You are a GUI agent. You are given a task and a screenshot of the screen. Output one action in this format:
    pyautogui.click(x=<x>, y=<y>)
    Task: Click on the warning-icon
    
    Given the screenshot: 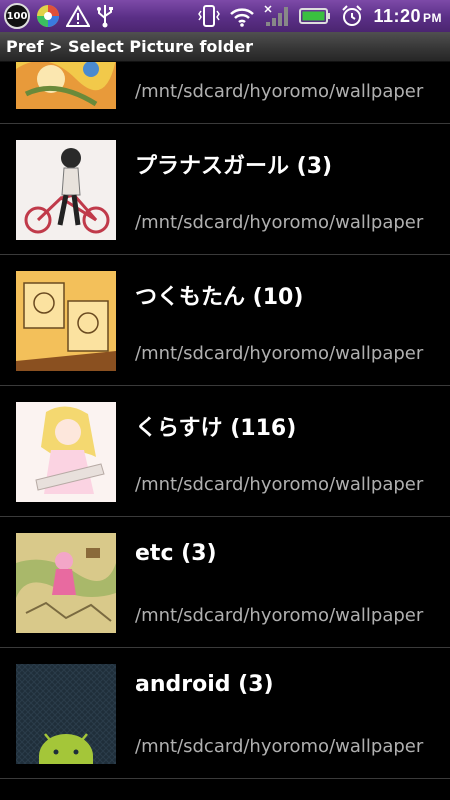 What is the action you would take?
    pyautogui.click(x=78, y=16)
    